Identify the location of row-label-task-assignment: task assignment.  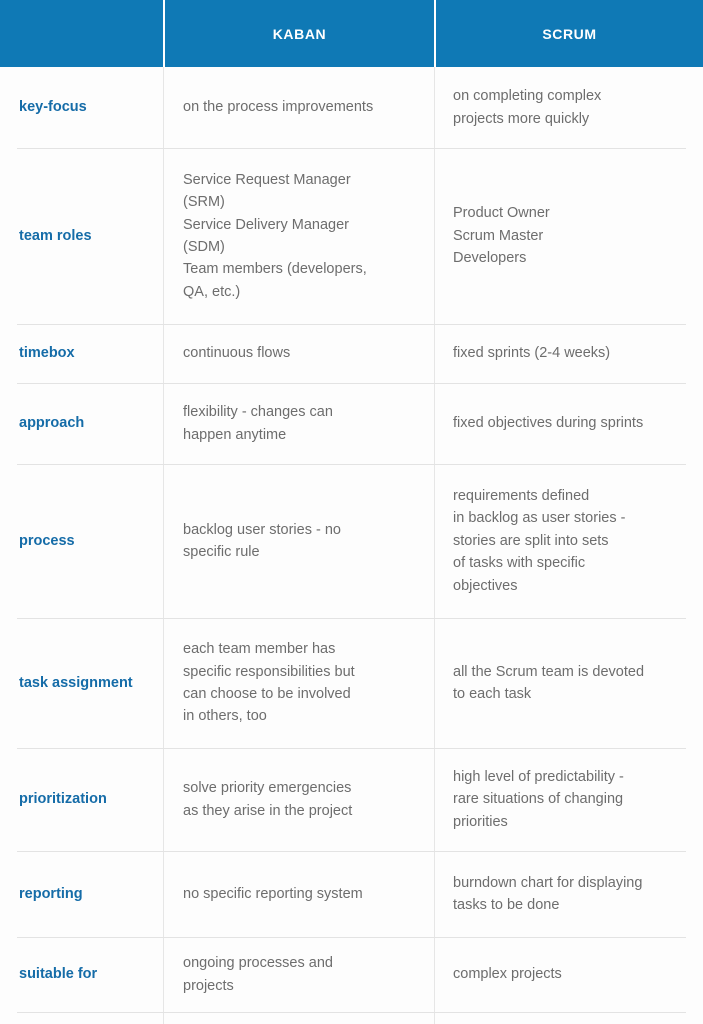
(81, 683).